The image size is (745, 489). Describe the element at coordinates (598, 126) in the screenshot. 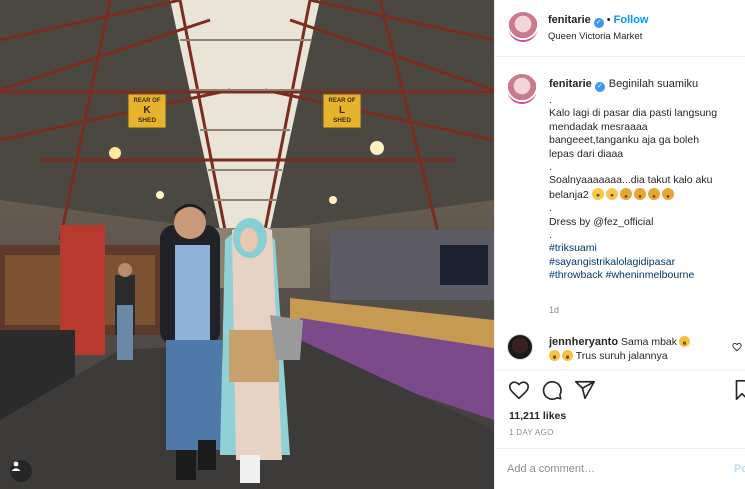

I see `caption-line: mendadak mesraaaa` at that location.